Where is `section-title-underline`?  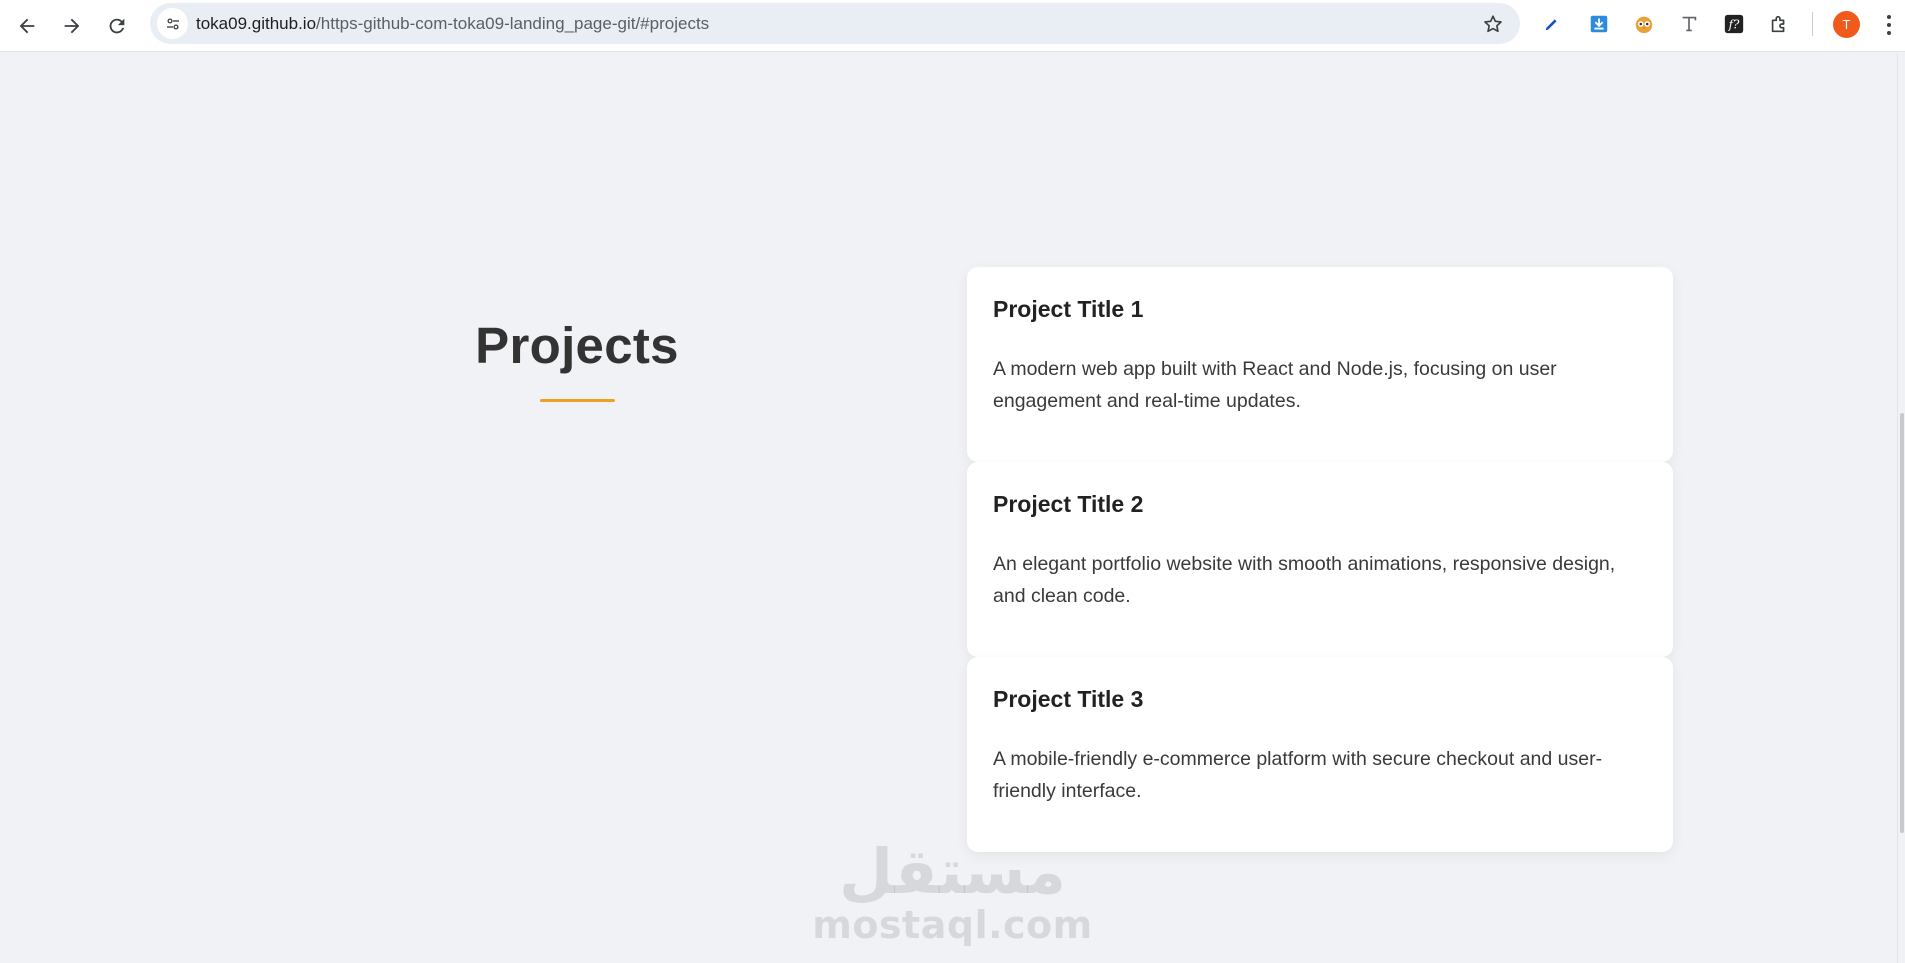
section-title-underline is located at coordinates (577, 400).